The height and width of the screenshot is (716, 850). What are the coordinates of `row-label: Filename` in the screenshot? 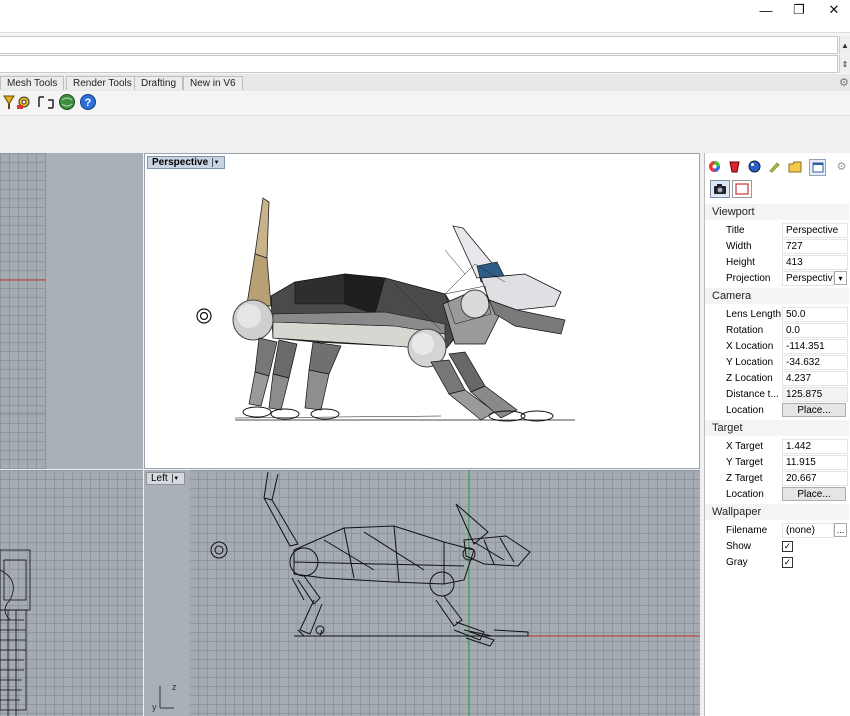 It's located at (747, 530).